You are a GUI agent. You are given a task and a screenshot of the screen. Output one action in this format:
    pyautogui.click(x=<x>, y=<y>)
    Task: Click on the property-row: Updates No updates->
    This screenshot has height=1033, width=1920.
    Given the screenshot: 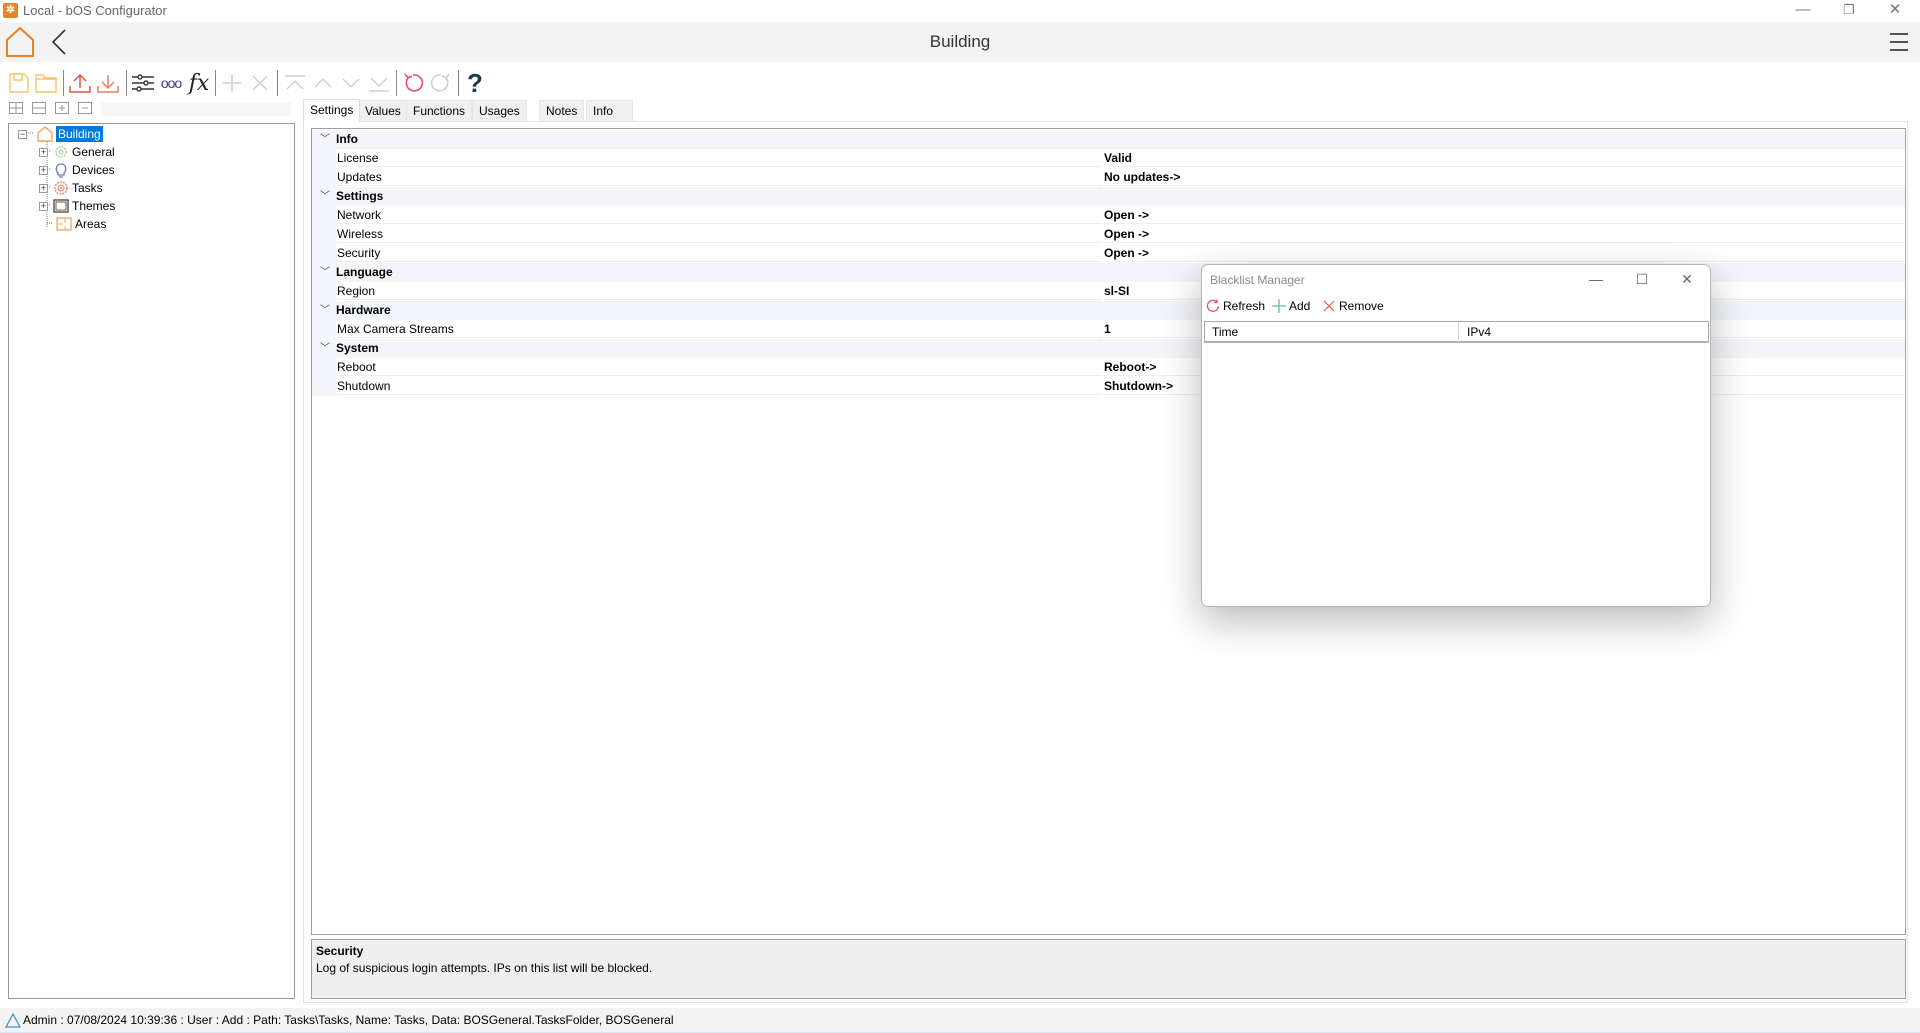 What is the action you would take?
    pyautogui.click(x=1108, y=177)
    